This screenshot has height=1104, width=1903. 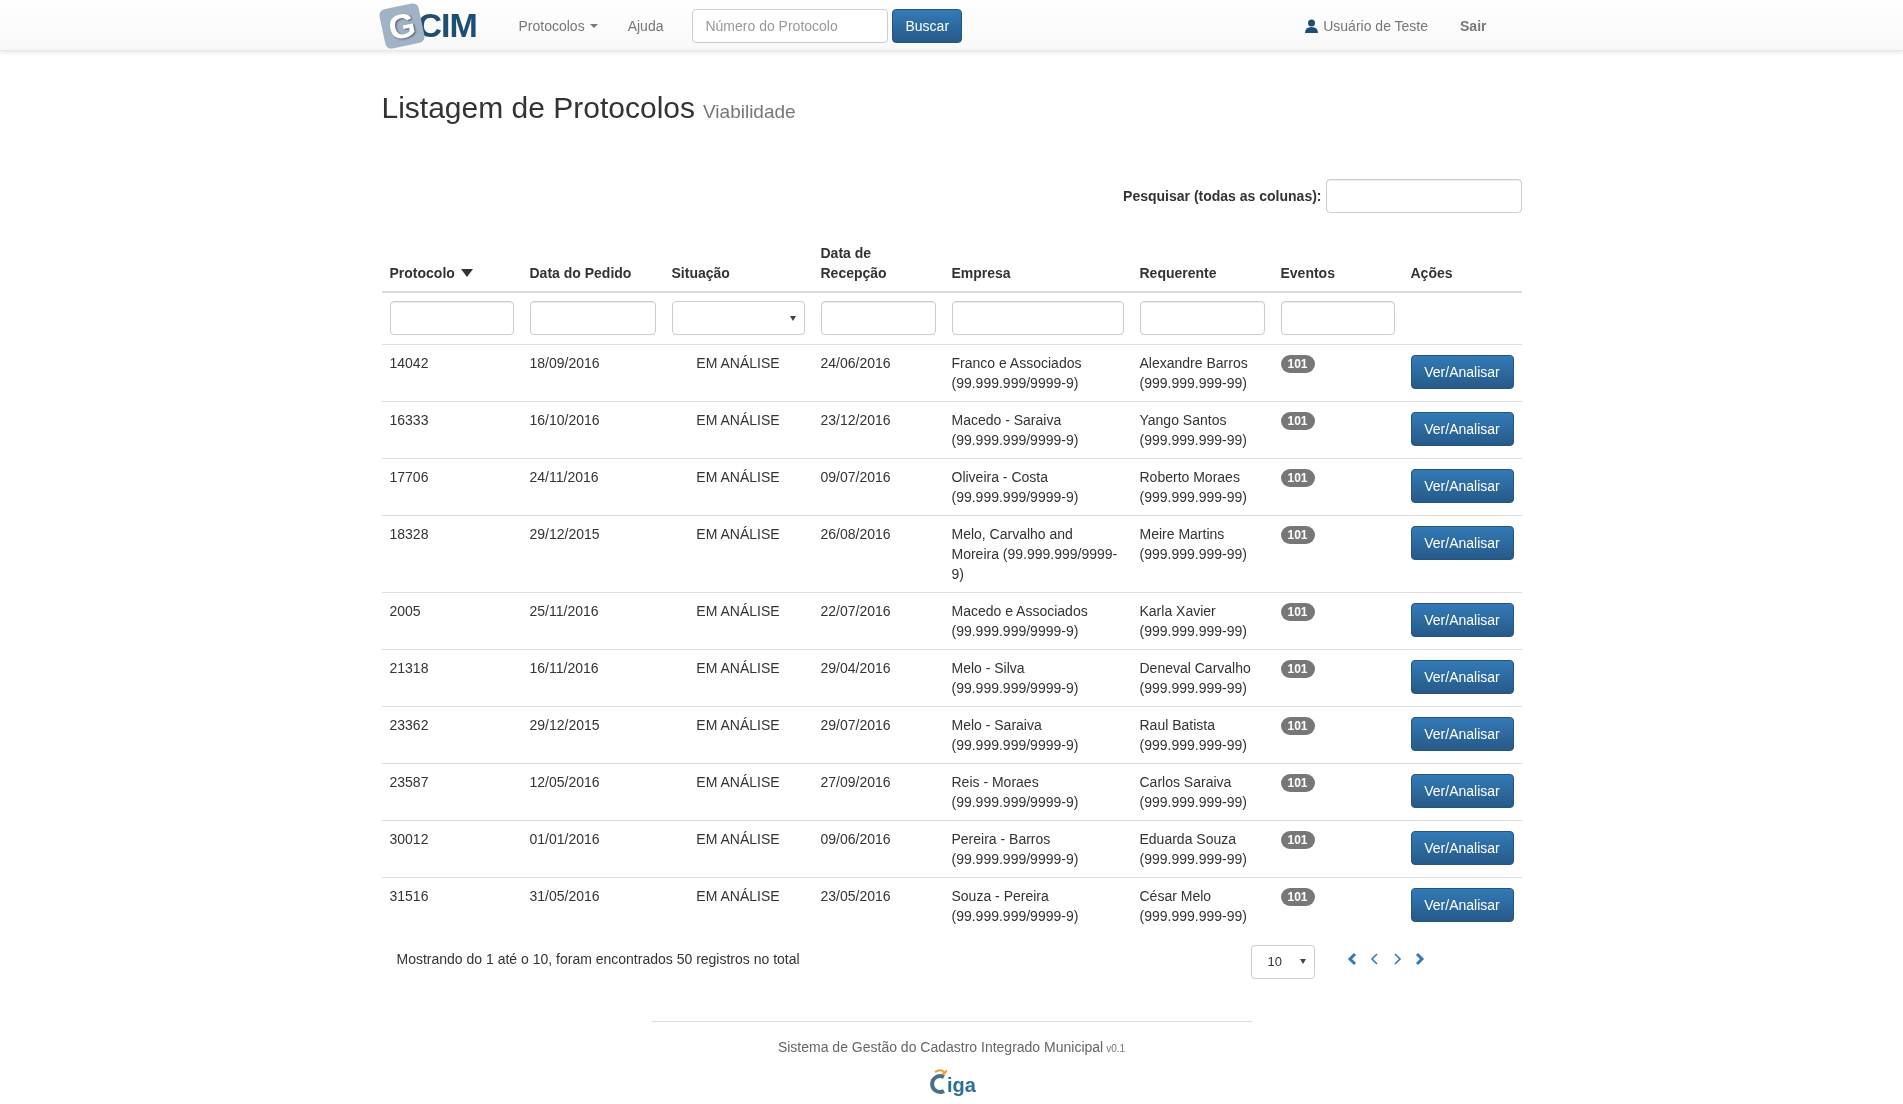 What do you see at coordinates (927, 25) in the screenshot?
I see `search-button: Buscar` at bounding box center [927, 25].